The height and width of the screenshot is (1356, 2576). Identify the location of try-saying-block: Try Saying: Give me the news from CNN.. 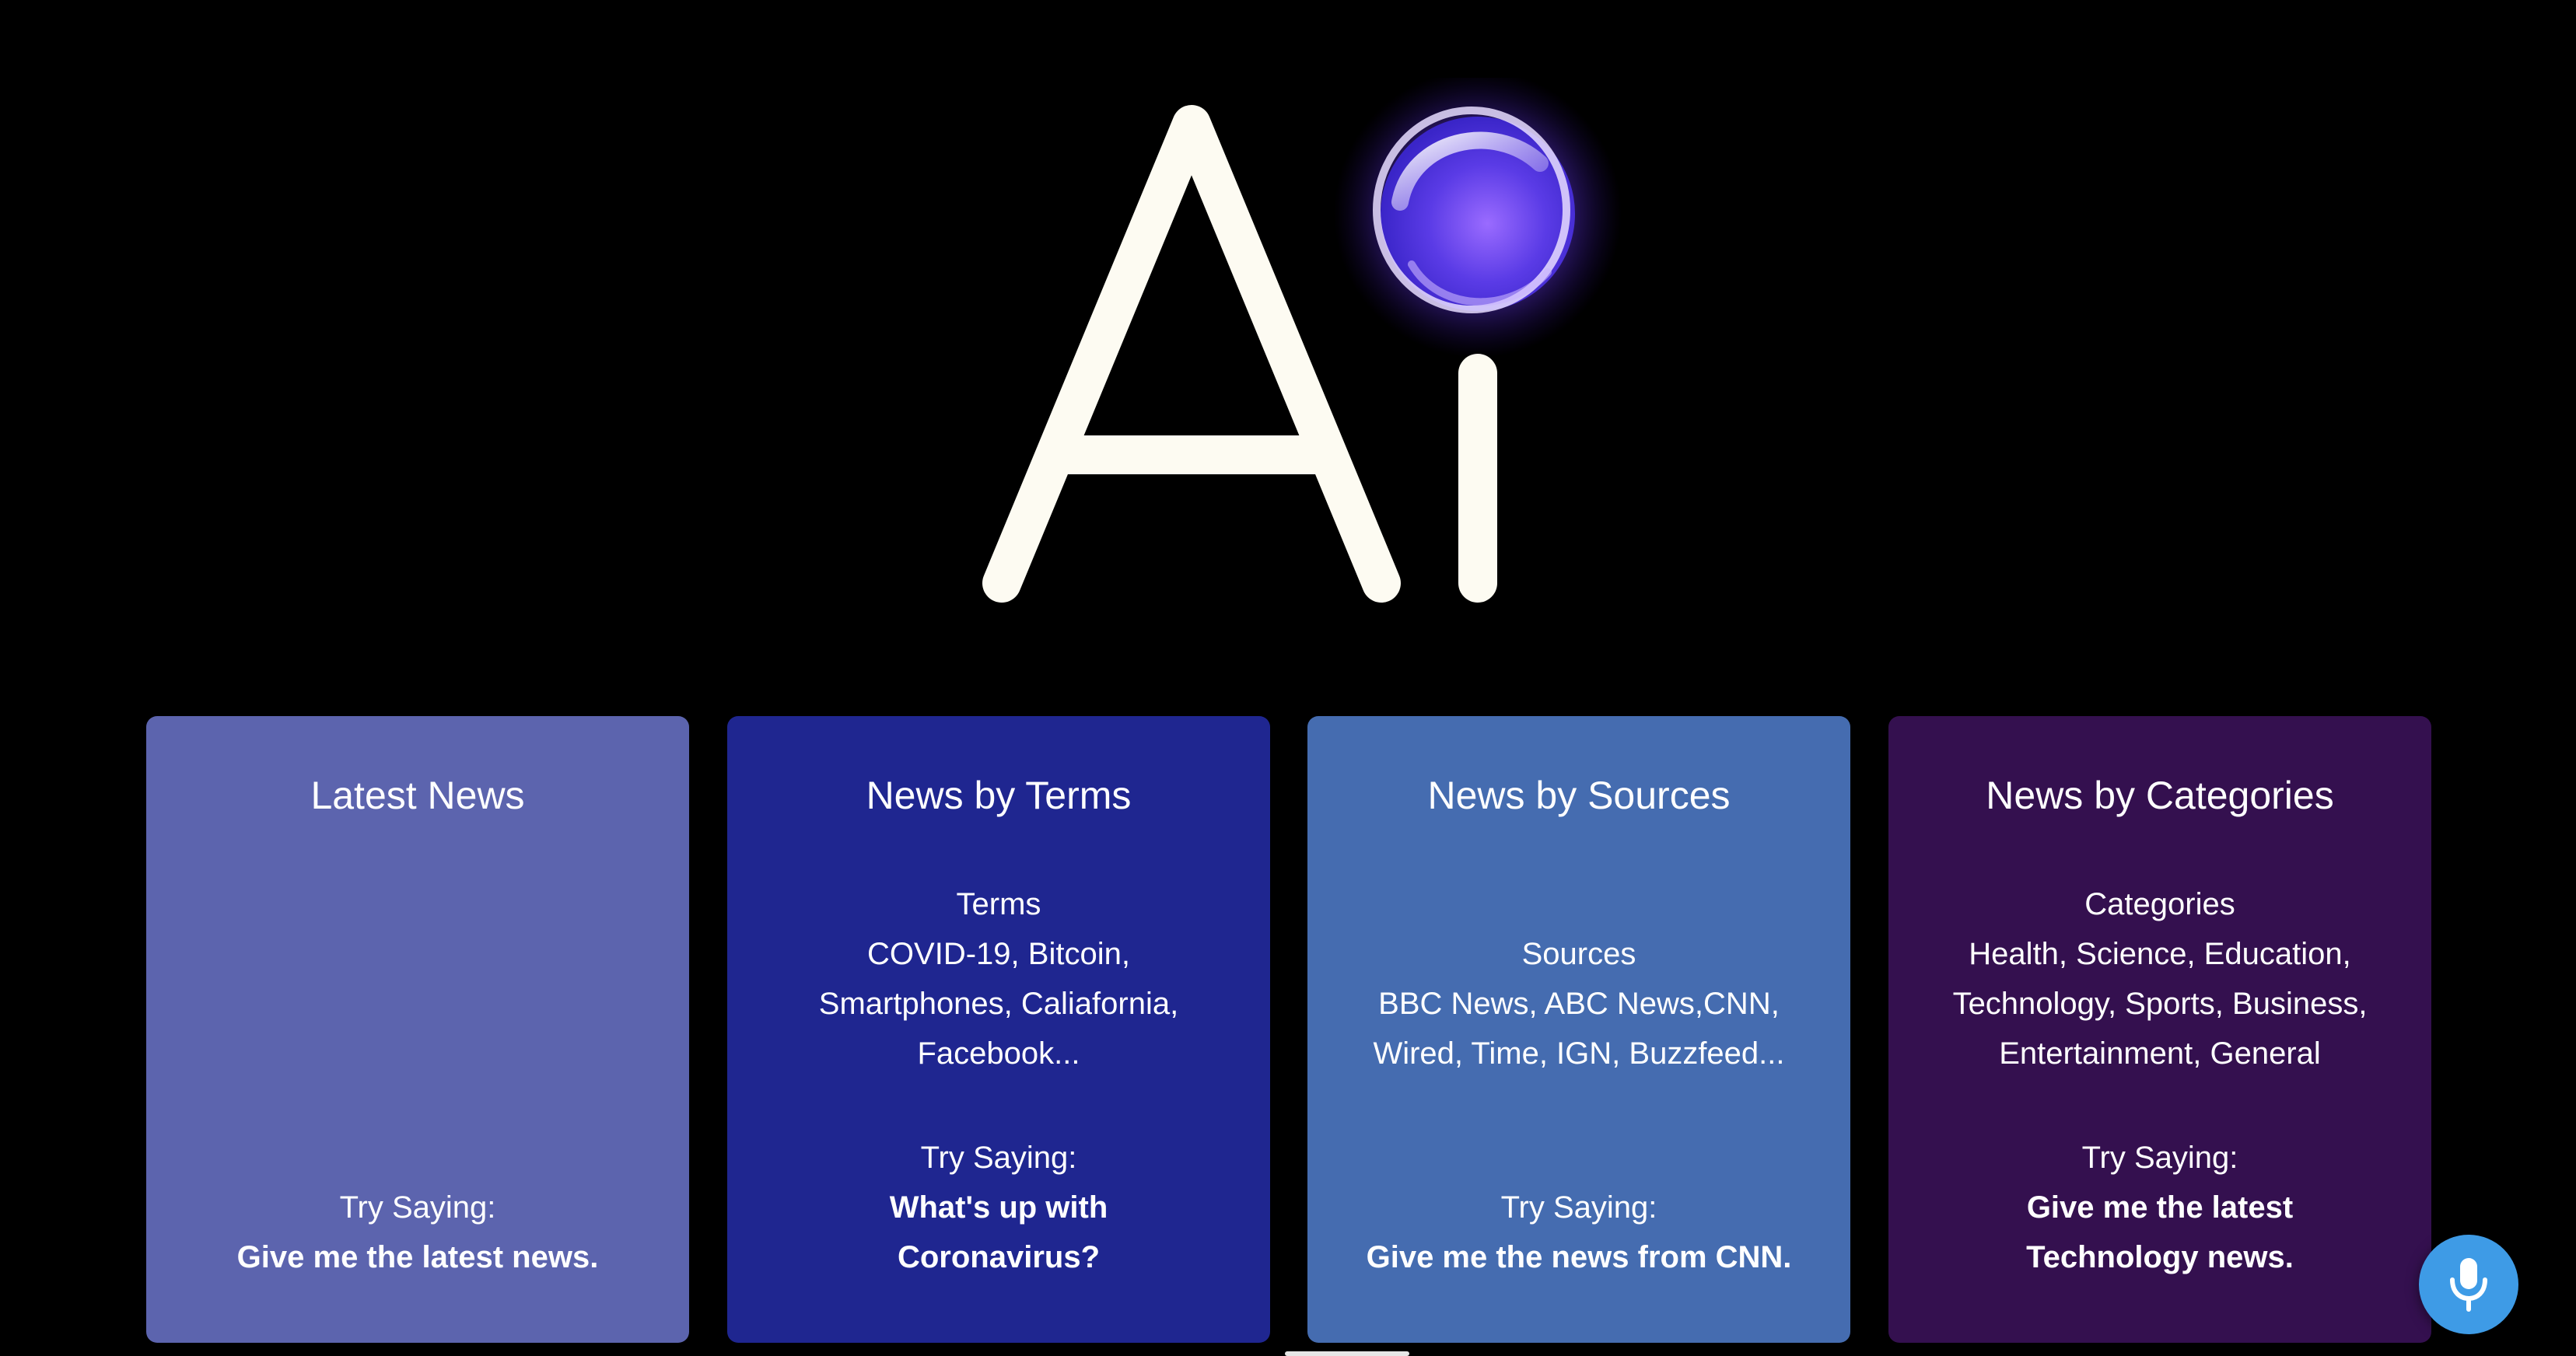
(1579, 1232).